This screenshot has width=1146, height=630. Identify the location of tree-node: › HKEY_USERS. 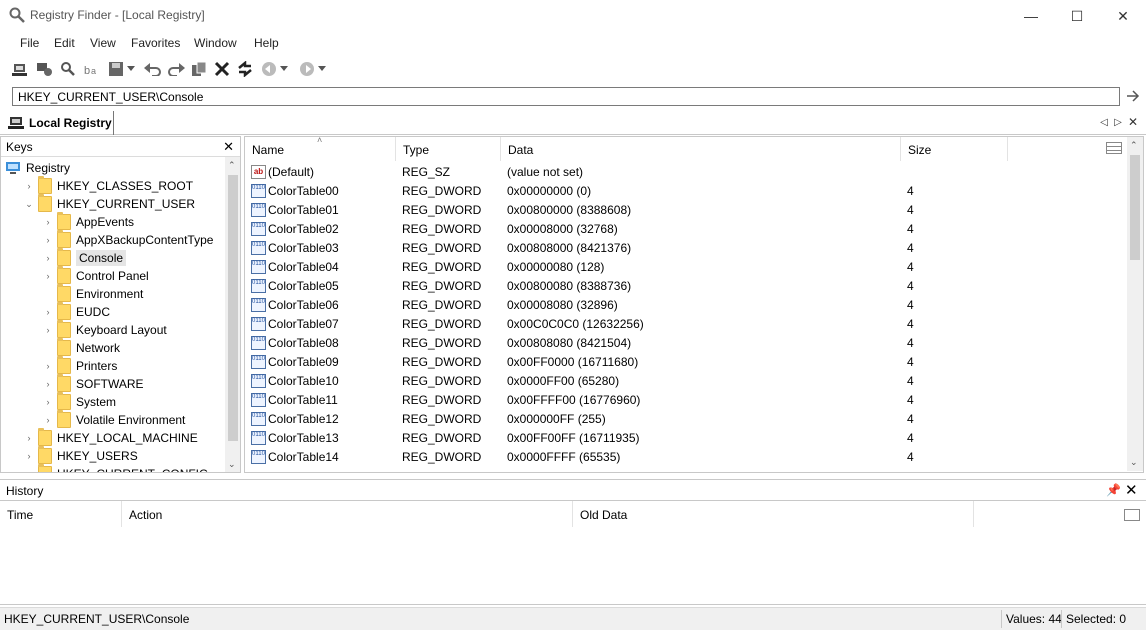
(81, 455).